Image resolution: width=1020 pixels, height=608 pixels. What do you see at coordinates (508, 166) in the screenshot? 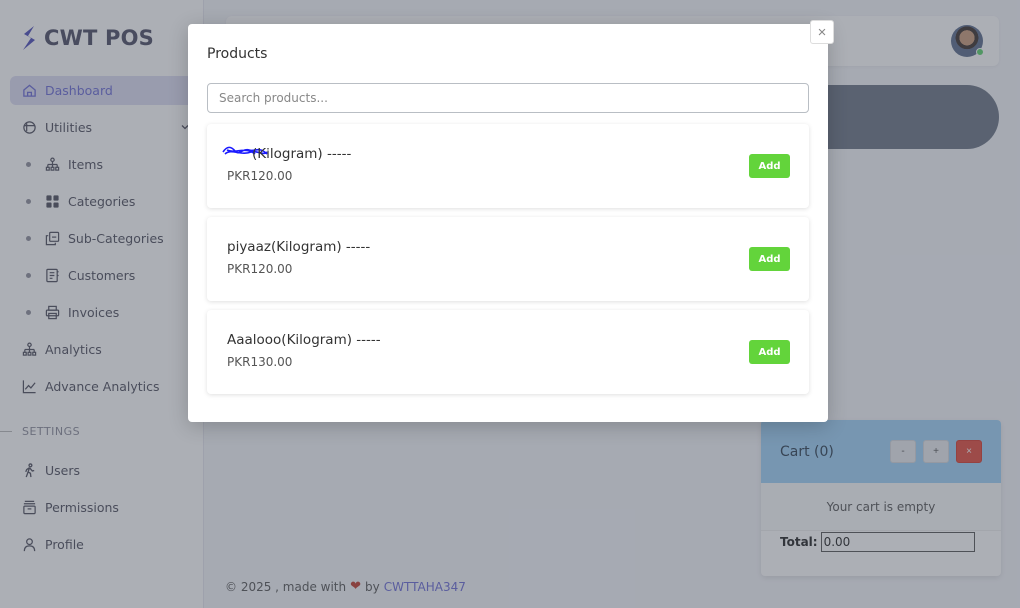
I see `product-card: (Kilogram) ----- PKR120.00 Add` at bounding box center [508, 166].